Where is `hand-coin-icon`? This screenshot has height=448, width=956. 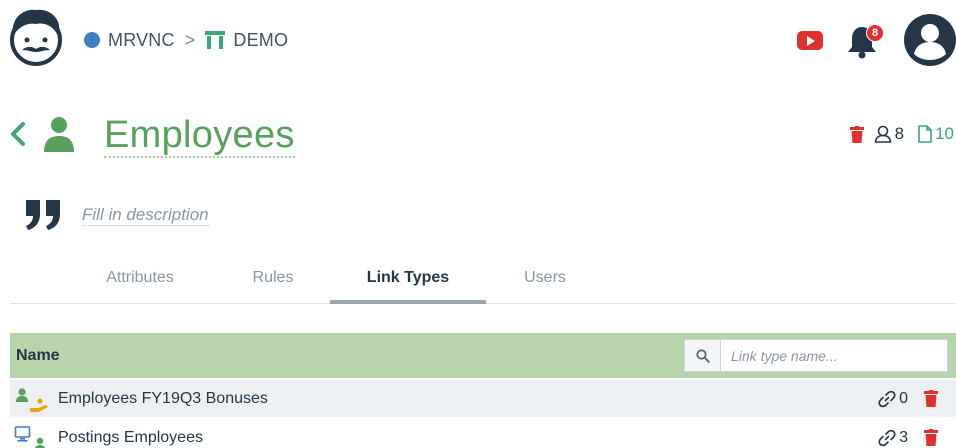
hand-coin-icon is located at coordinates (39, 404).